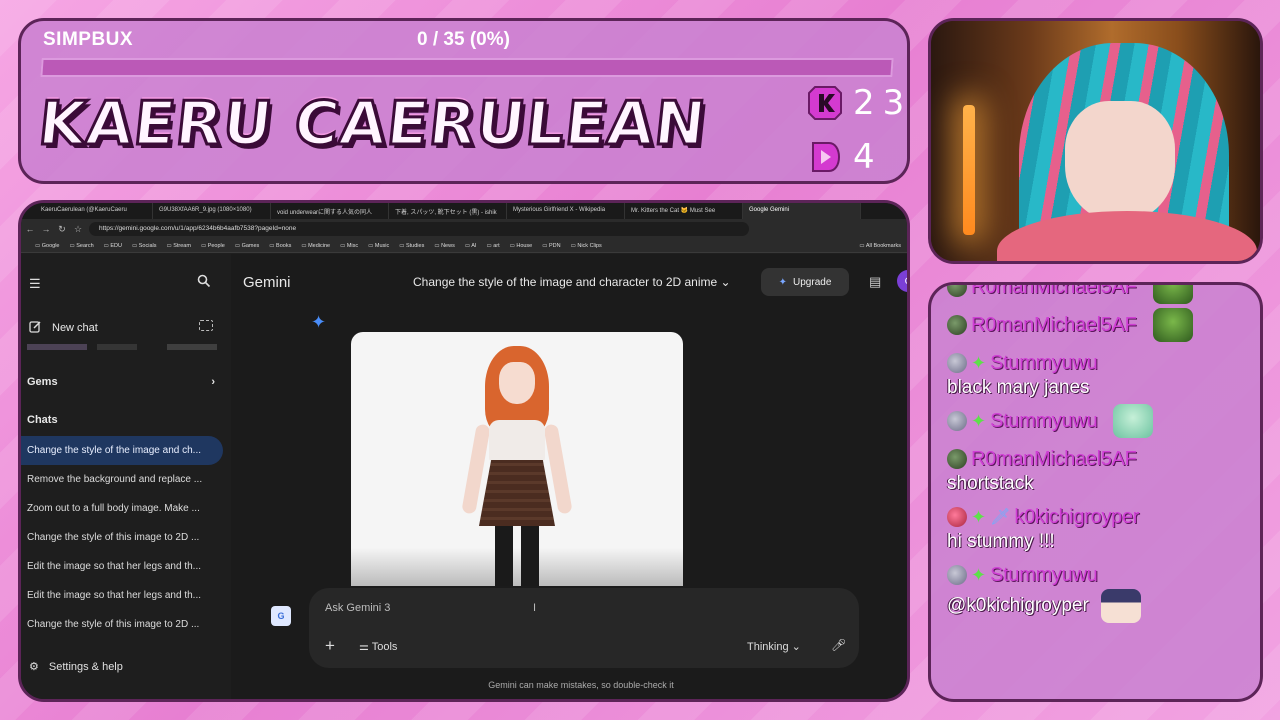  I want to click on bookmark-folder: Search, so click(81, 246).